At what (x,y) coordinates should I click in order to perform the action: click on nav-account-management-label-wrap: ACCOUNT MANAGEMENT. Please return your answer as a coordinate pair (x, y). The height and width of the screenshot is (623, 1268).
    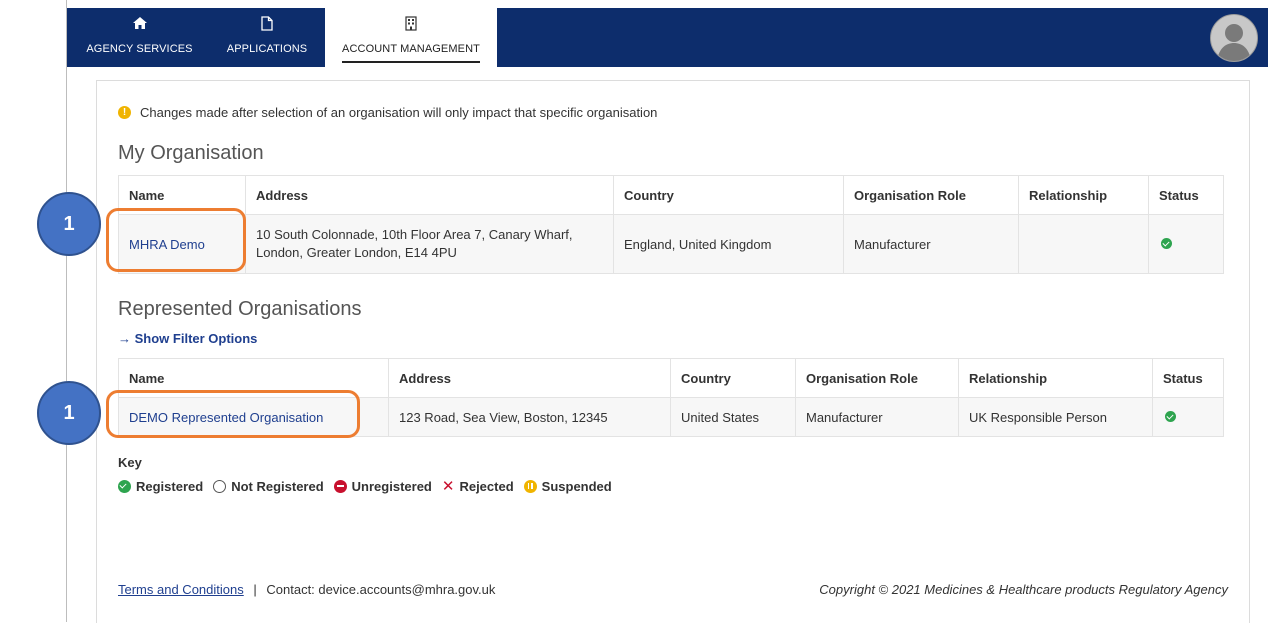
    Looking at the image, I should click on (411, 53).